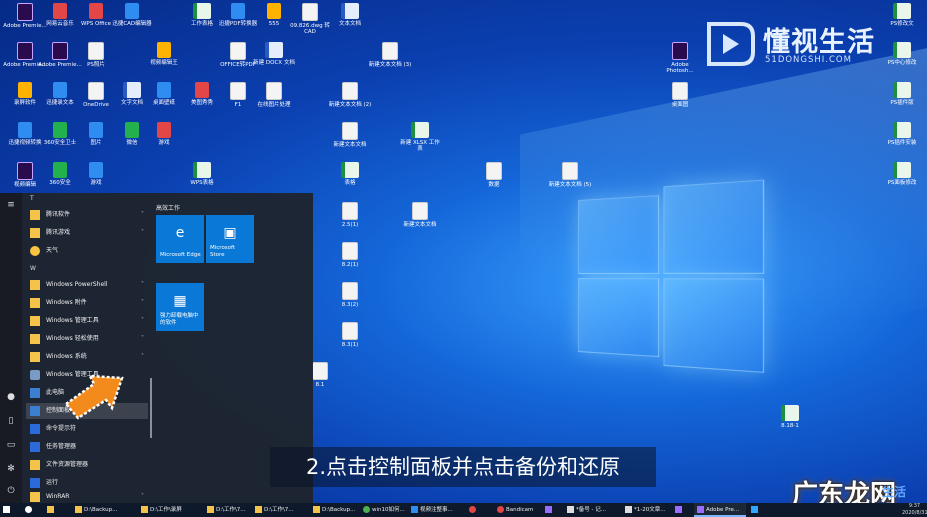  I want to click on desktop-icon: 8.2(1), so click(350, 255).